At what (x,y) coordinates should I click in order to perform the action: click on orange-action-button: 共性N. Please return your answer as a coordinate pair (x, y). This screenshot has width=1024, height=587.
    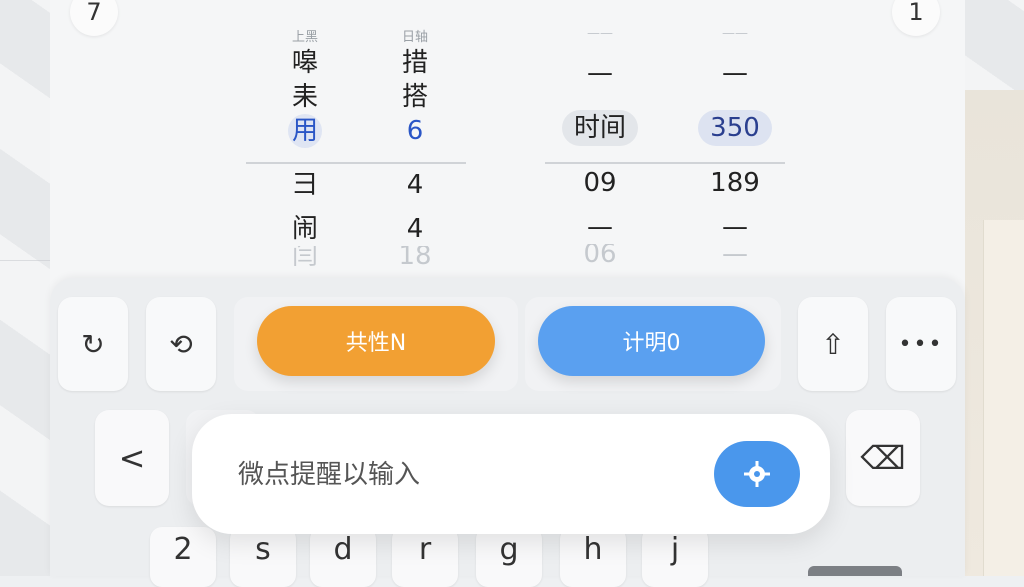
    Looking at the image, I should click on (376, 341).